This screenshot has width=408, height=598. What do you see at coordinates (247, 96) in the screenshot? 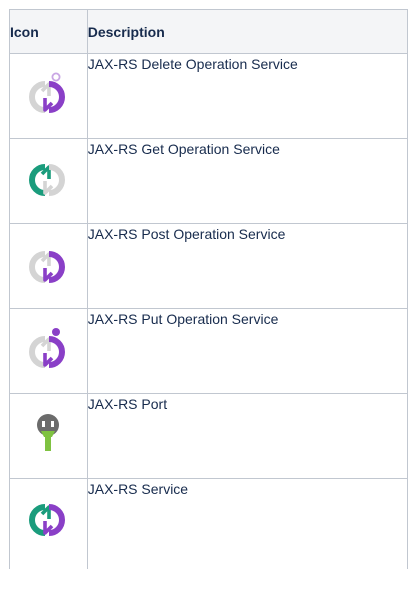
I see `description-cell: JAX-RS Delete Operation Service` at bounding box center [247, 96].